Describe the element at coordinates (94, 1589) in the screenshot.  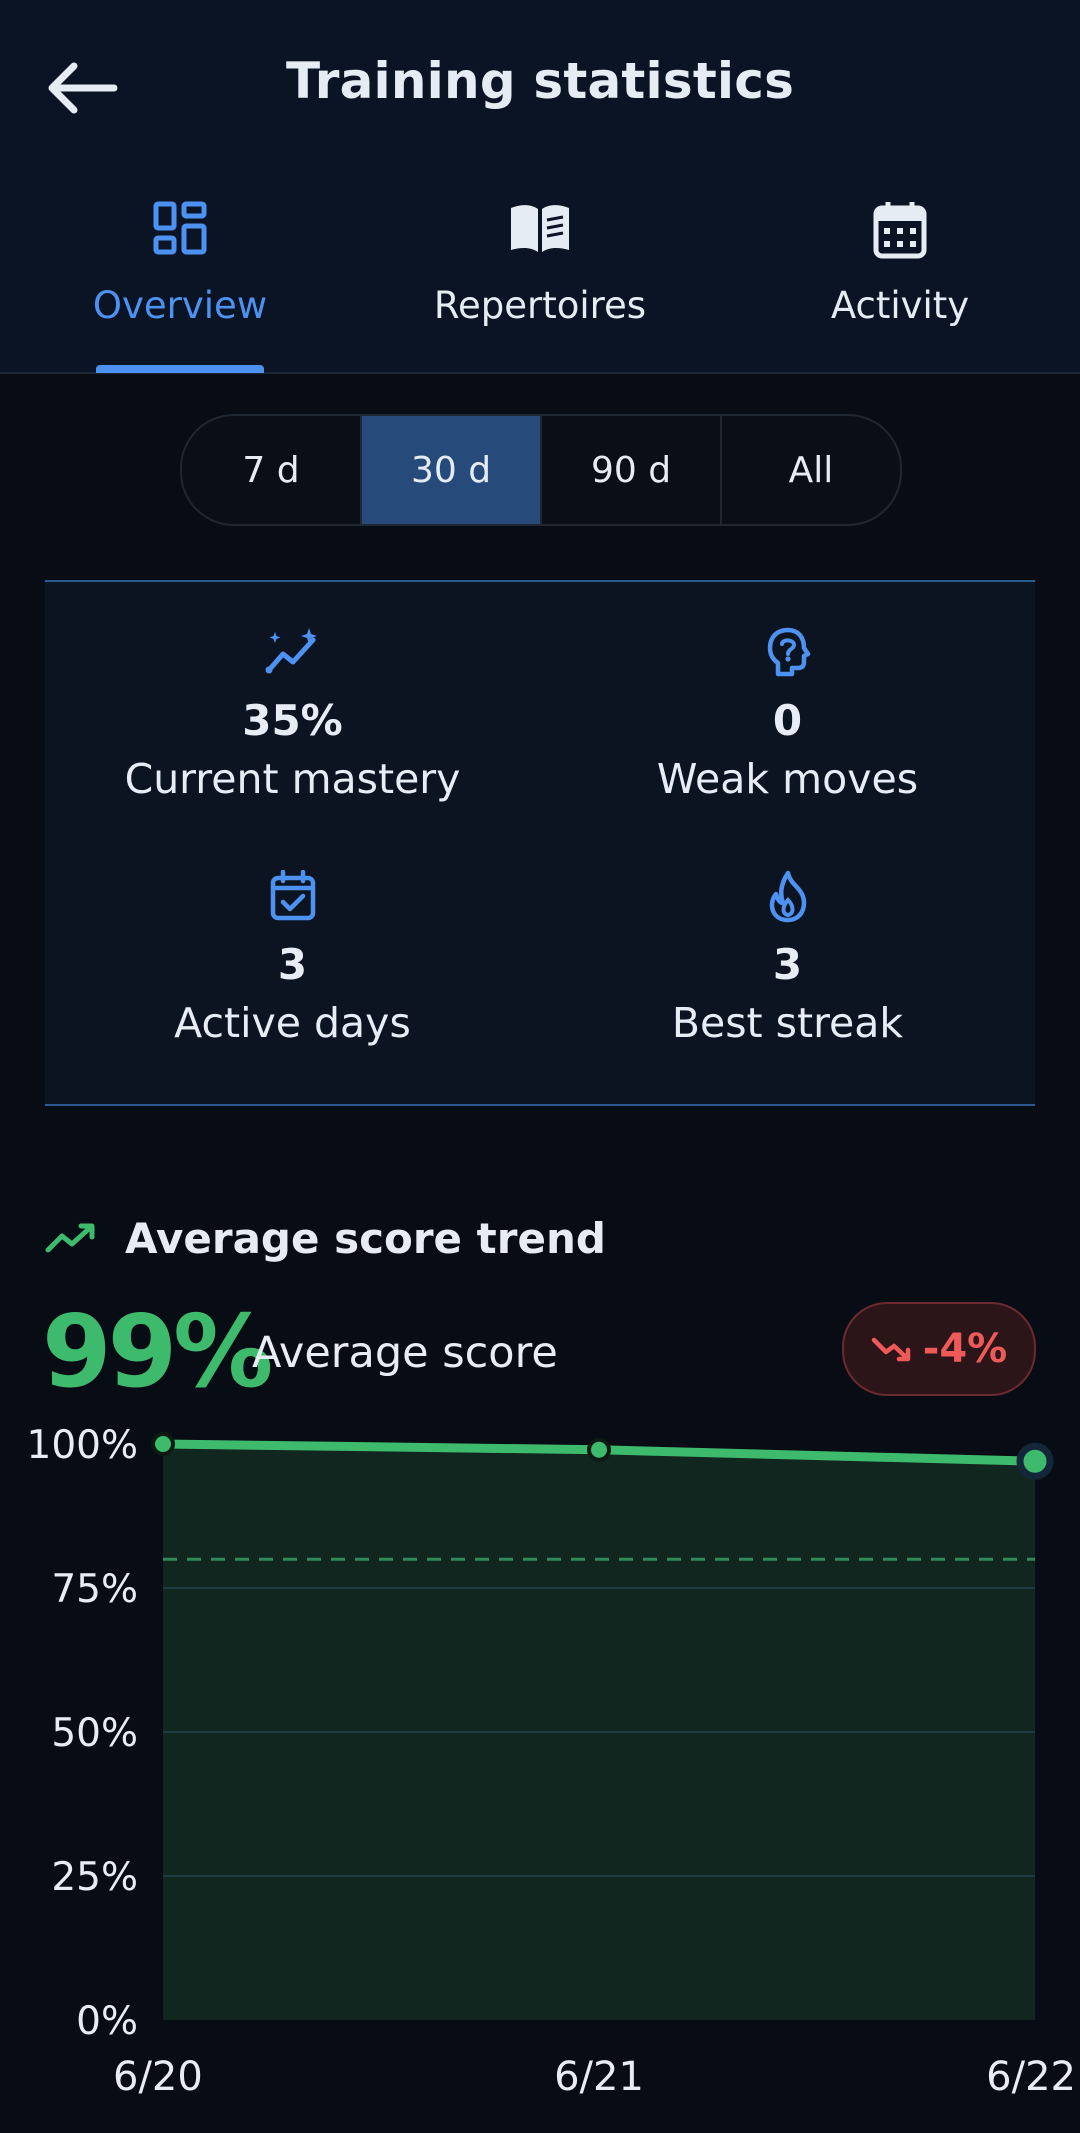
I see `chart-y-tick-label: 75%` at that location.